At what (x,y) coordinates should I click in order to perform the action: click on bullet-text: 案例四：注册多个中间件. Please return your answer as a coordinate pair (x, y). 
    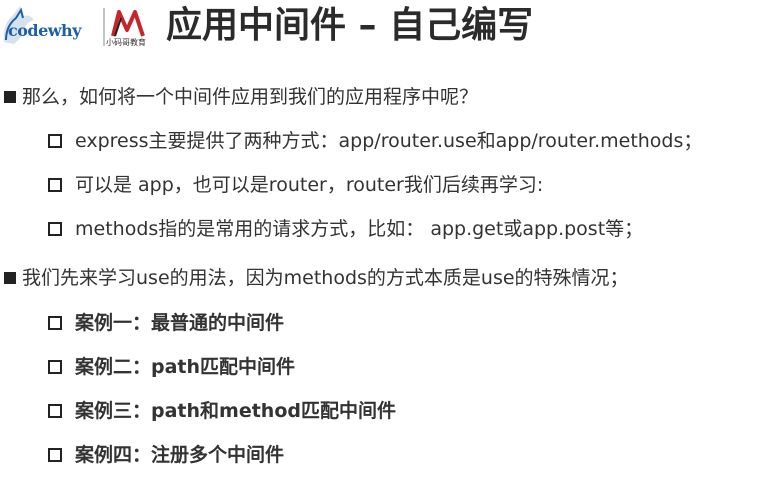
    Looking at the image, I should click on (180, 455).